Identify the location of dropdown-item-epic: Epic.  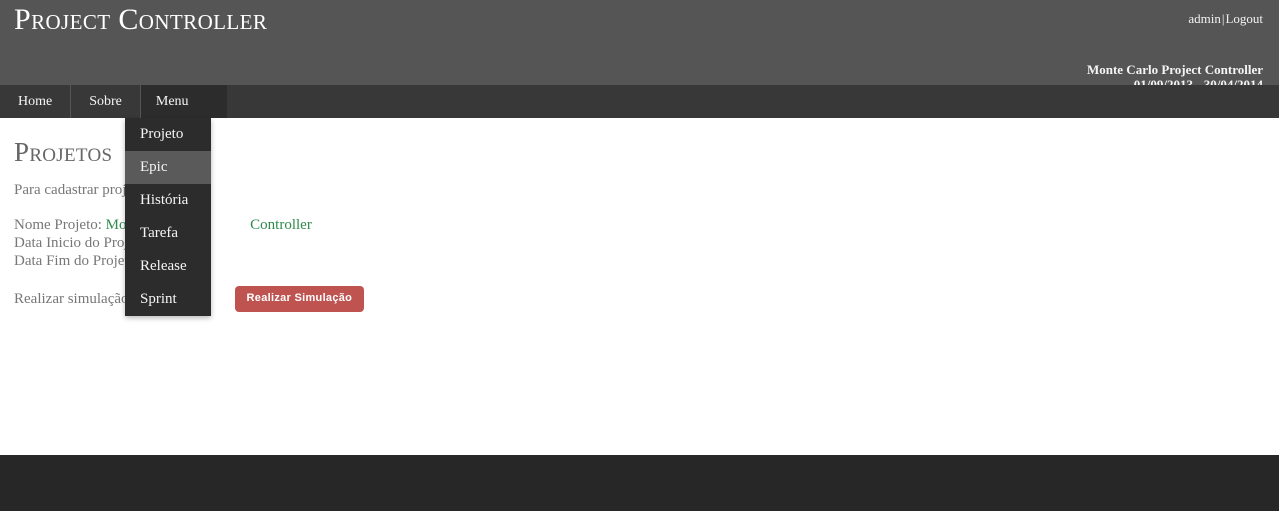
(168, 167).